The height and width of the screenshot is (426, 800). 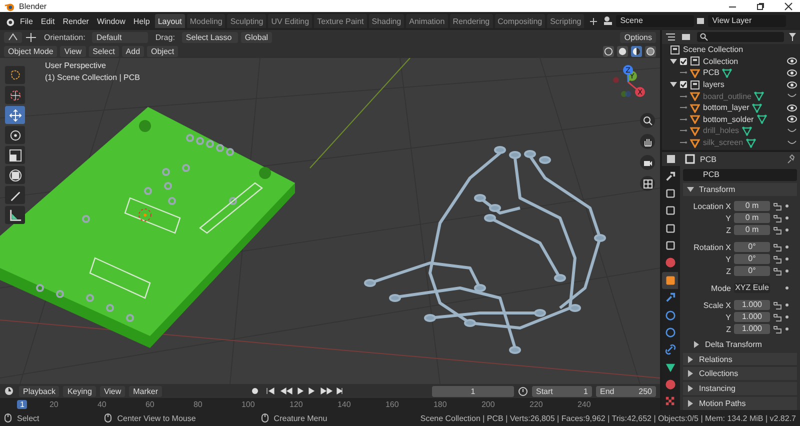 What do you see at coordinates (683, 61) in the screenshot?
I see `checkbox` at bounding box center [683, 61].